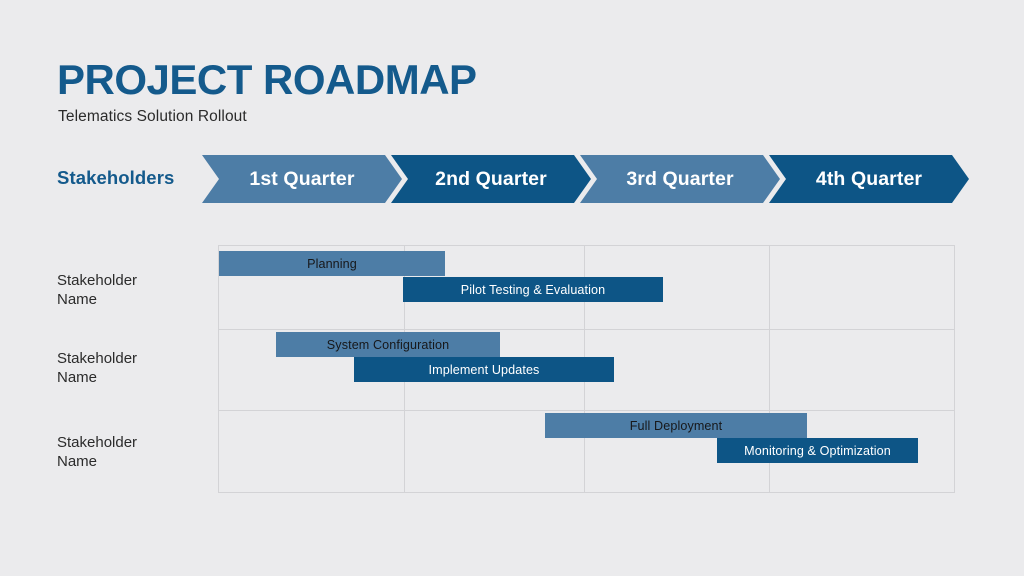  Describe the element at coordinates (132, 369) in the screenshot. I see `stakeholder-row-label-2: Stakeholder Name` at that location.